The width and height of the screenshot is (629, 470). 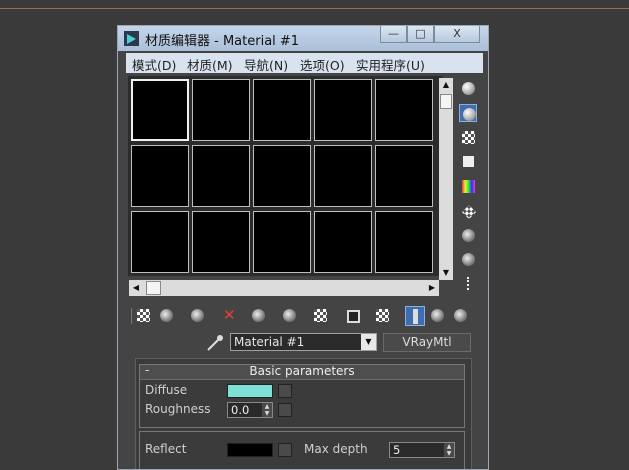 I want to click on assign-to-selection-icon, so click(x=198, y=316).